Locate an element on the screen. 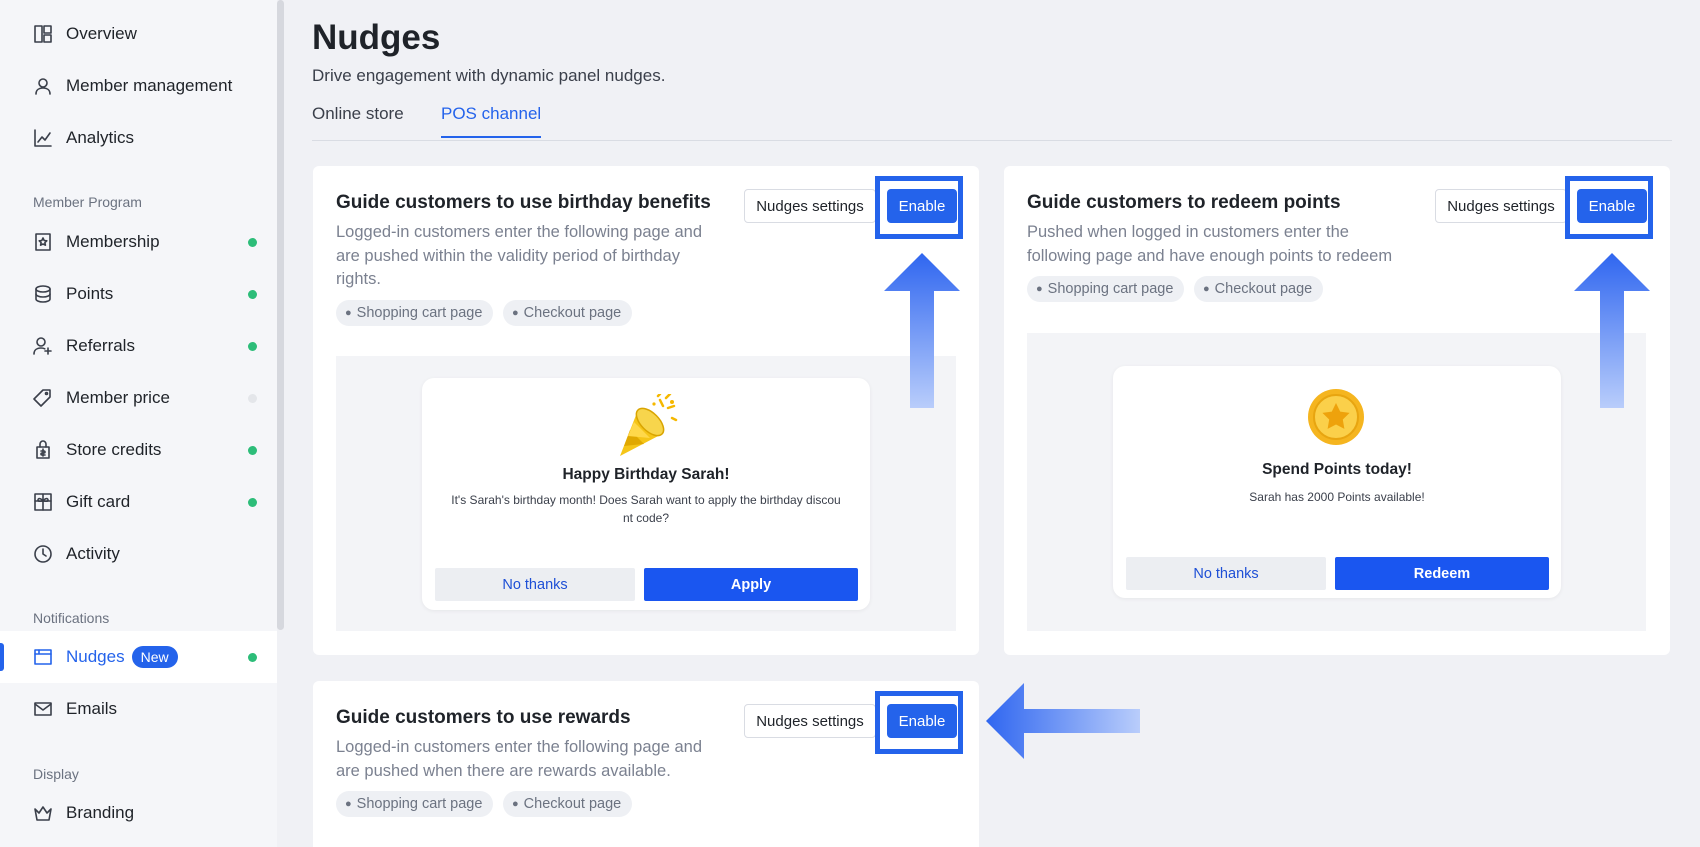  sidebar-item-label: Membership is located at coordinates (113, 241).